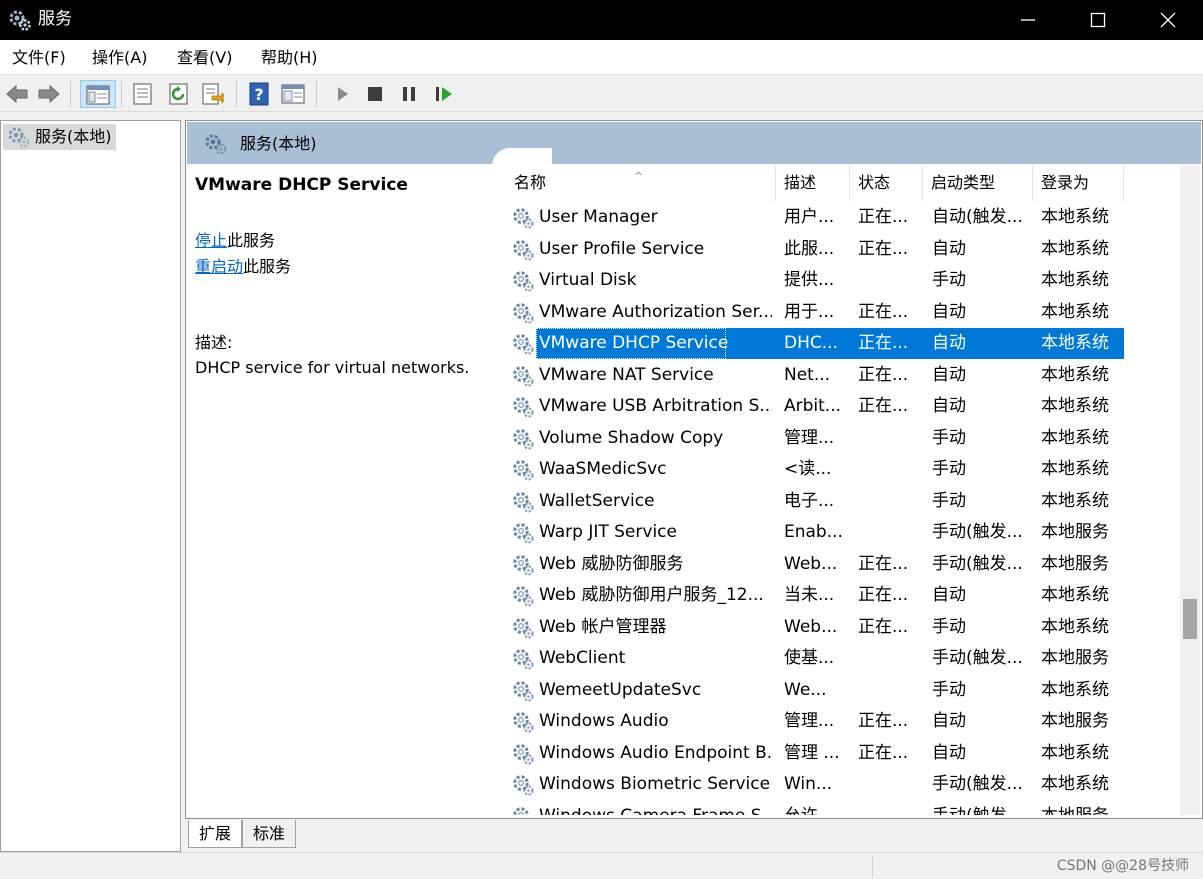  Describe the element at coordinates (211, 240) in the screenshot. I see `stop-service-link: 停止` at that location.